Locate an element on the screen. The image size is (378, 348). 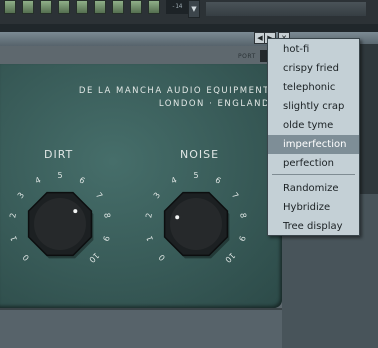
menu-separator is located at coordinates (313, 174).